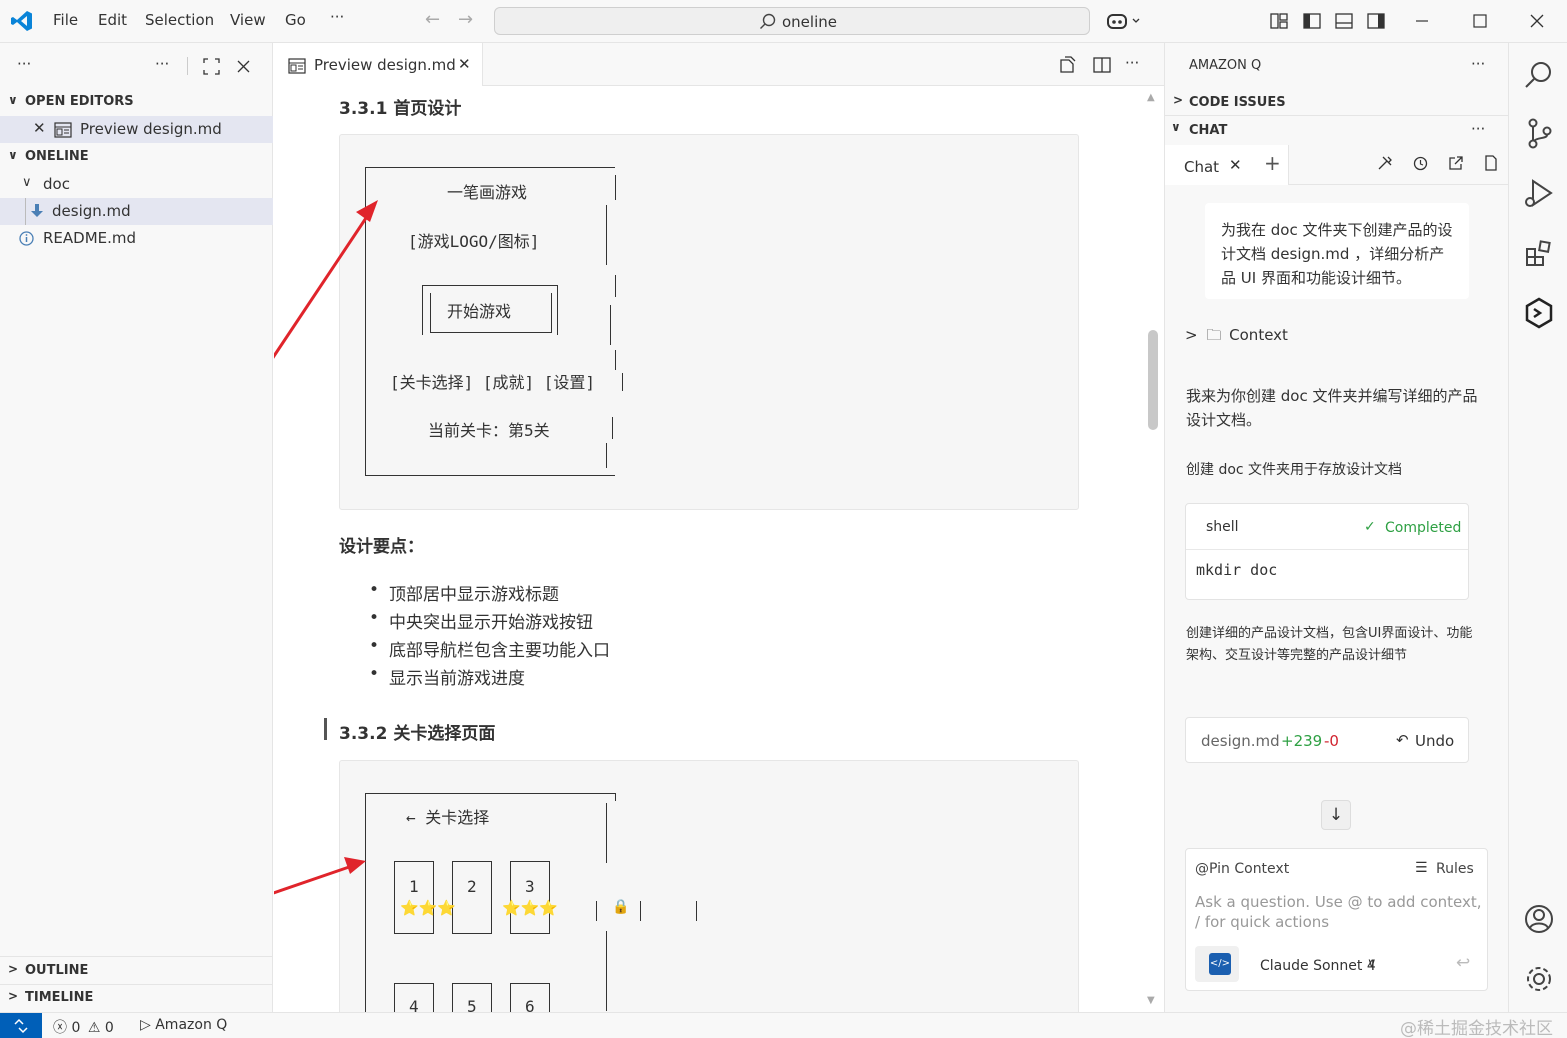  What do you see at coordinates (1237, 102) in the screenshot?
I see `code-issues-label: CODE ISSUES` at bounding box center [1237, 102].